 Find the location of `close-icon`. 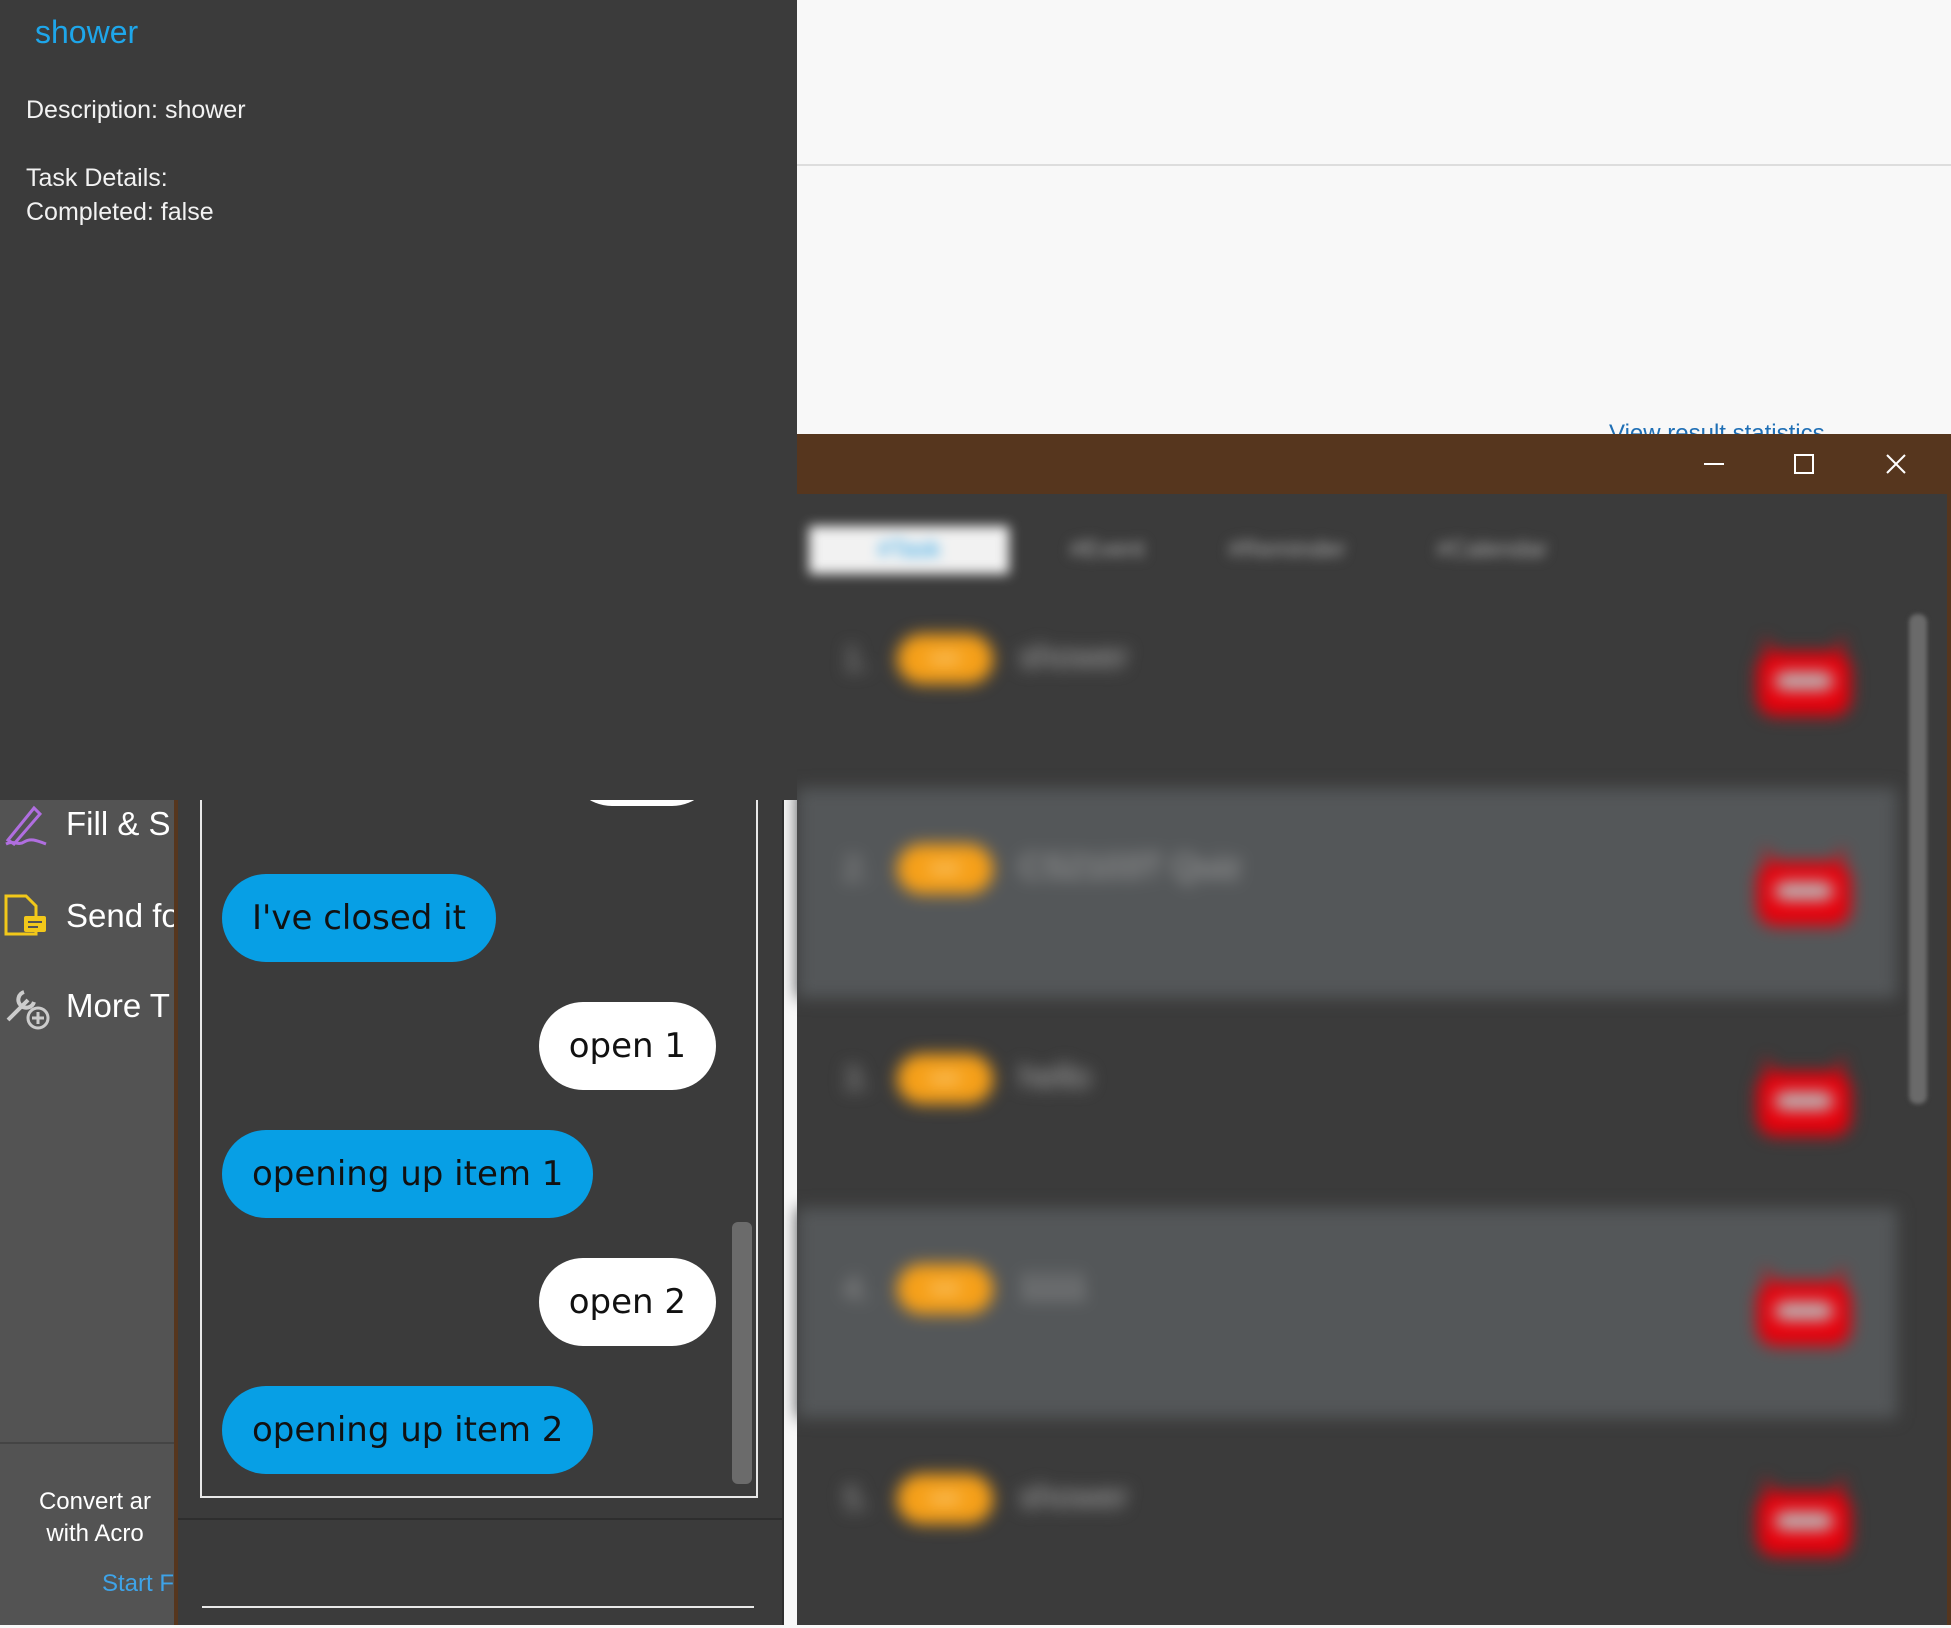

close-icon is located at coordinates (1896, 464).